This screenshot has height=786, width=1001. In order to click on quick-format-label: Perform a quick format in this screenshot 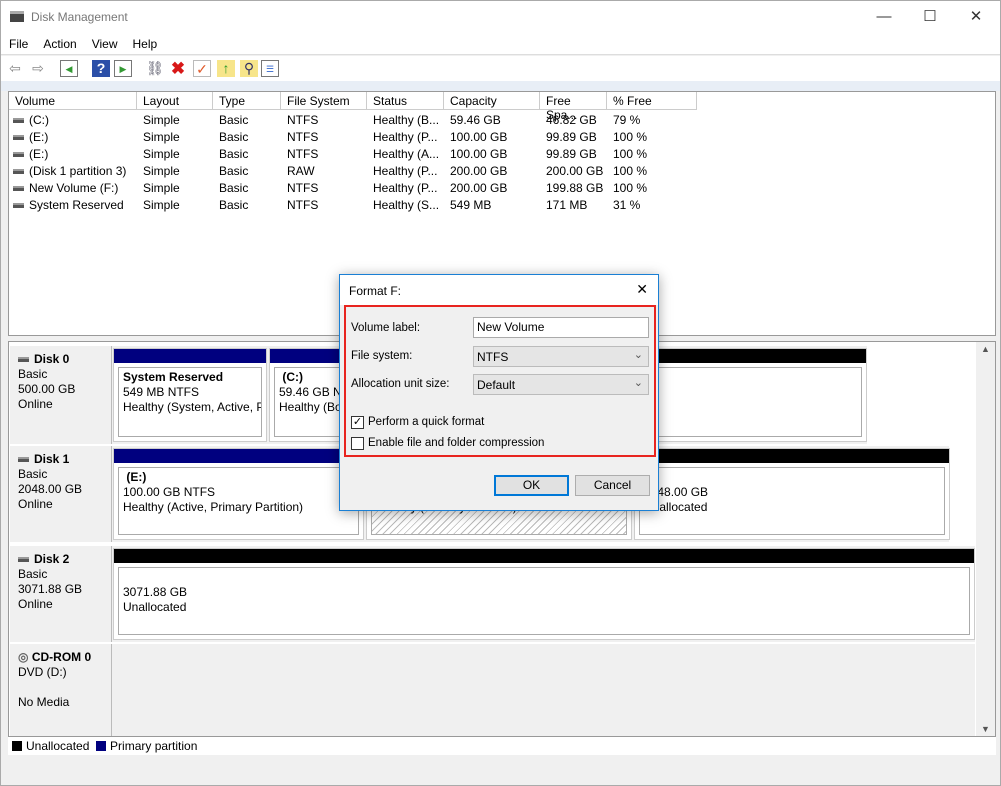, I will do `click(426, 422)`.